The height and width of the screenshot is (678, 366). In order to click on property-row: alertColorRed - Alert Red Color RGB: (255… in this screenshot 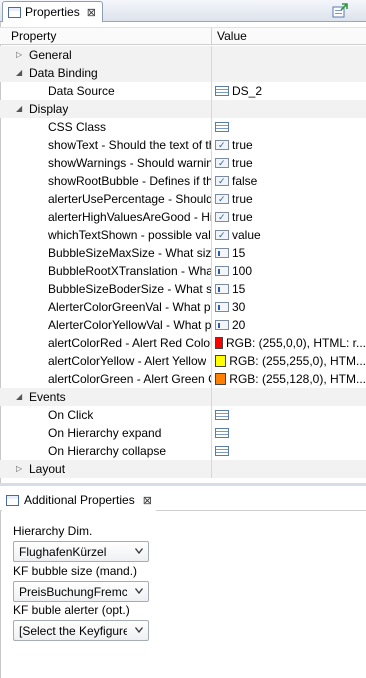, I will do `click(183, 343)`.